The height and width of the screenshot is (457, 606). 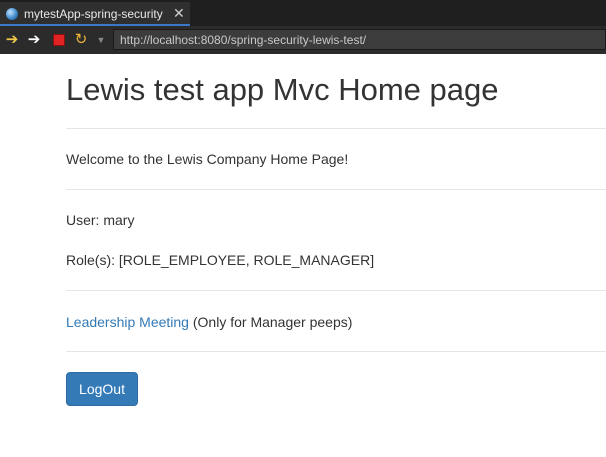 I want to click on leadership-meeting-link: Leadership Meeting, so click(x=127, y=322).